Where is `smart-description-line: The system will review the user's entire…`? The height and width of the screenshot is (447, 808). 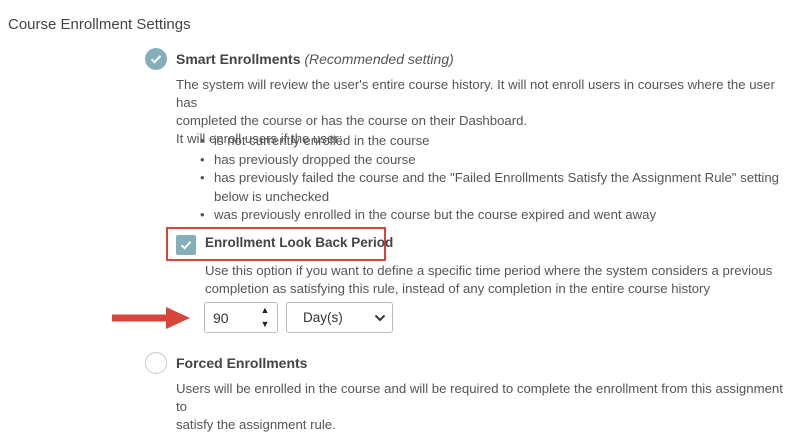 smart-description-line: The system will review the user's entire… is located at coordinates (475, 93).